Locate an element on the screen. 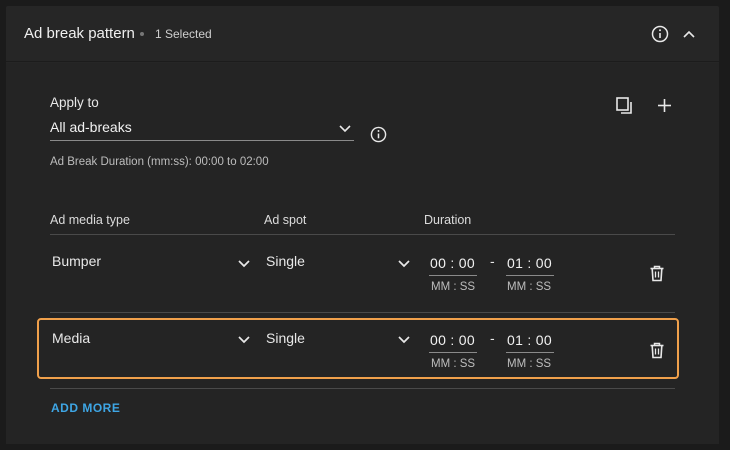 Image resolution: width=730 pixels, height=450 pixels. copy-icon is located at coordinates (625, 106).